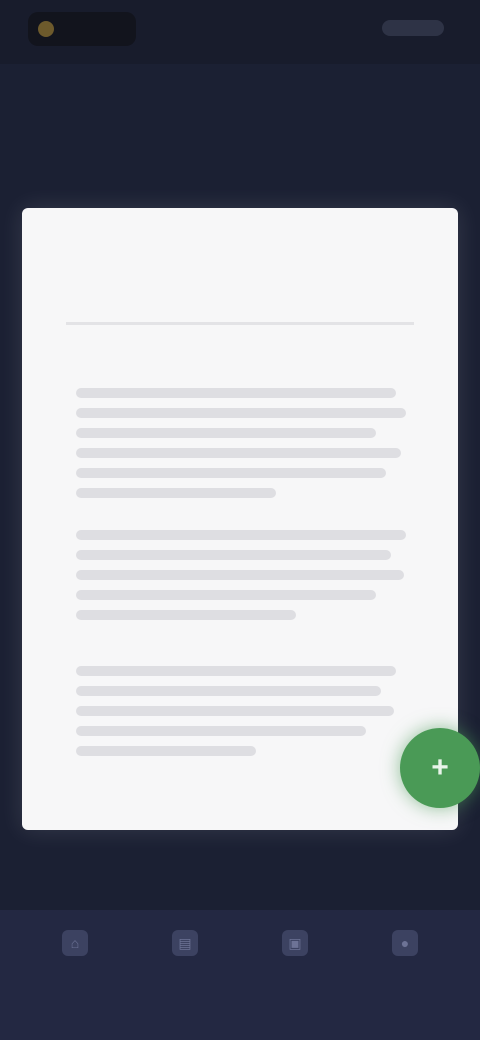 Image resolution: width=480 pixels, height=1040 pixels. I want to click on bottom-tab-bar: ⌂ ▤ ▣ ●, so click(240, 975).